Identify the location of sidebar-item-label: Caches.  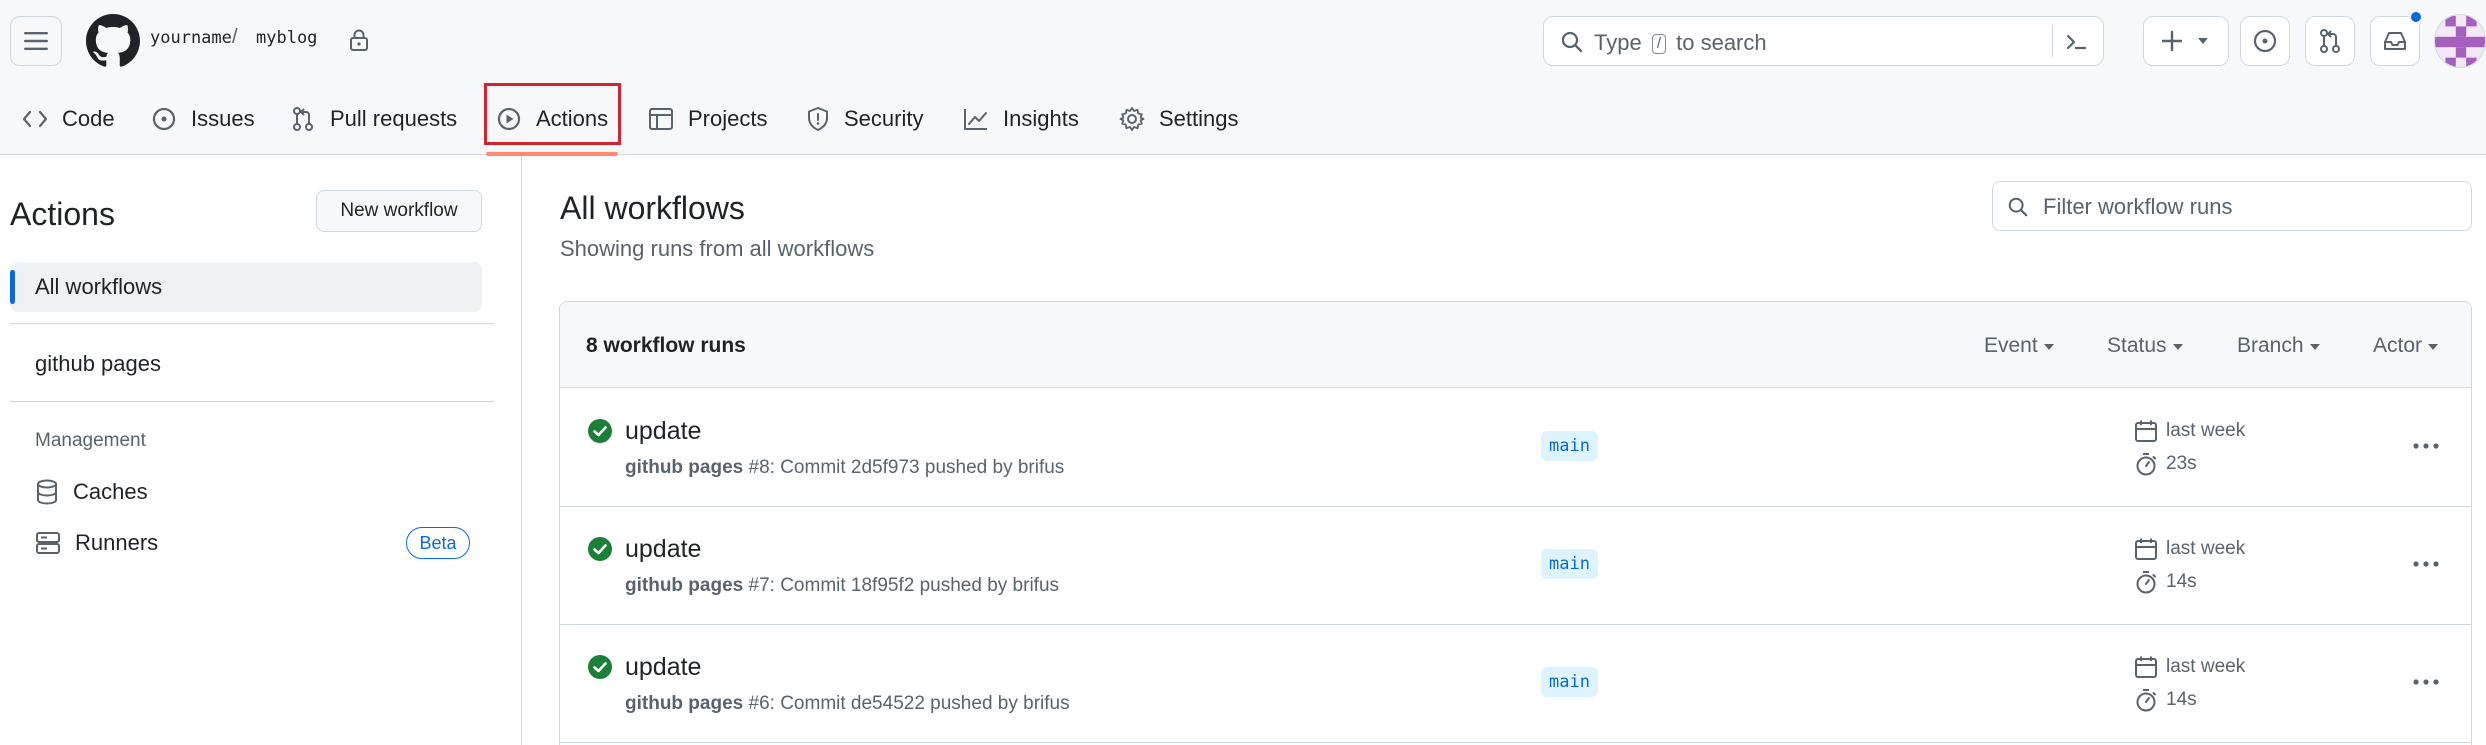
(110, 491).